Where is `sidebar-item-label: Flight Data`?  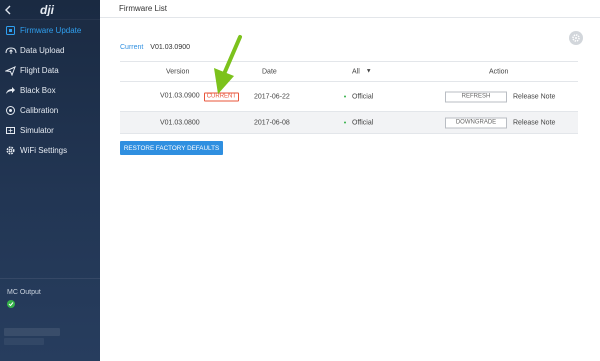 sidebar-item-label: Flight Data is located at coordinates (39, 70).